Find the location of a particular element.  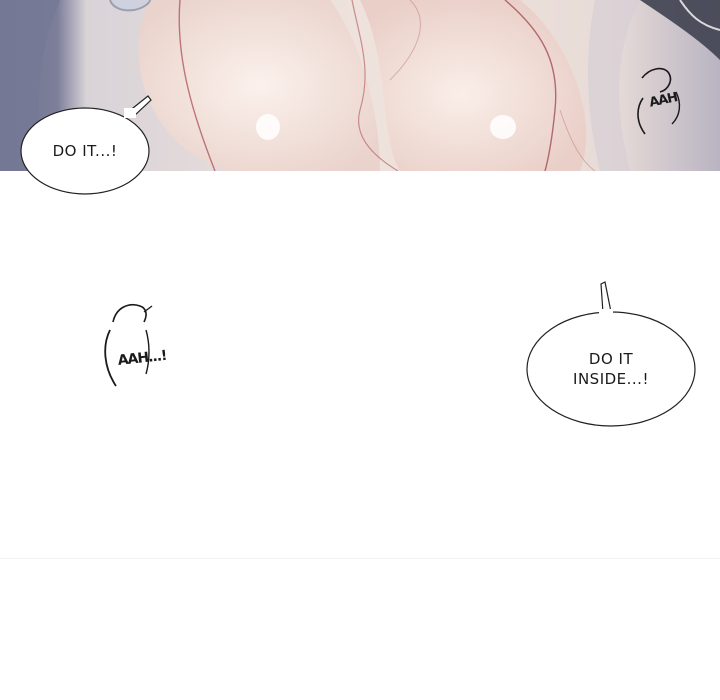

panel-divider is located at coordinates (360, 558).